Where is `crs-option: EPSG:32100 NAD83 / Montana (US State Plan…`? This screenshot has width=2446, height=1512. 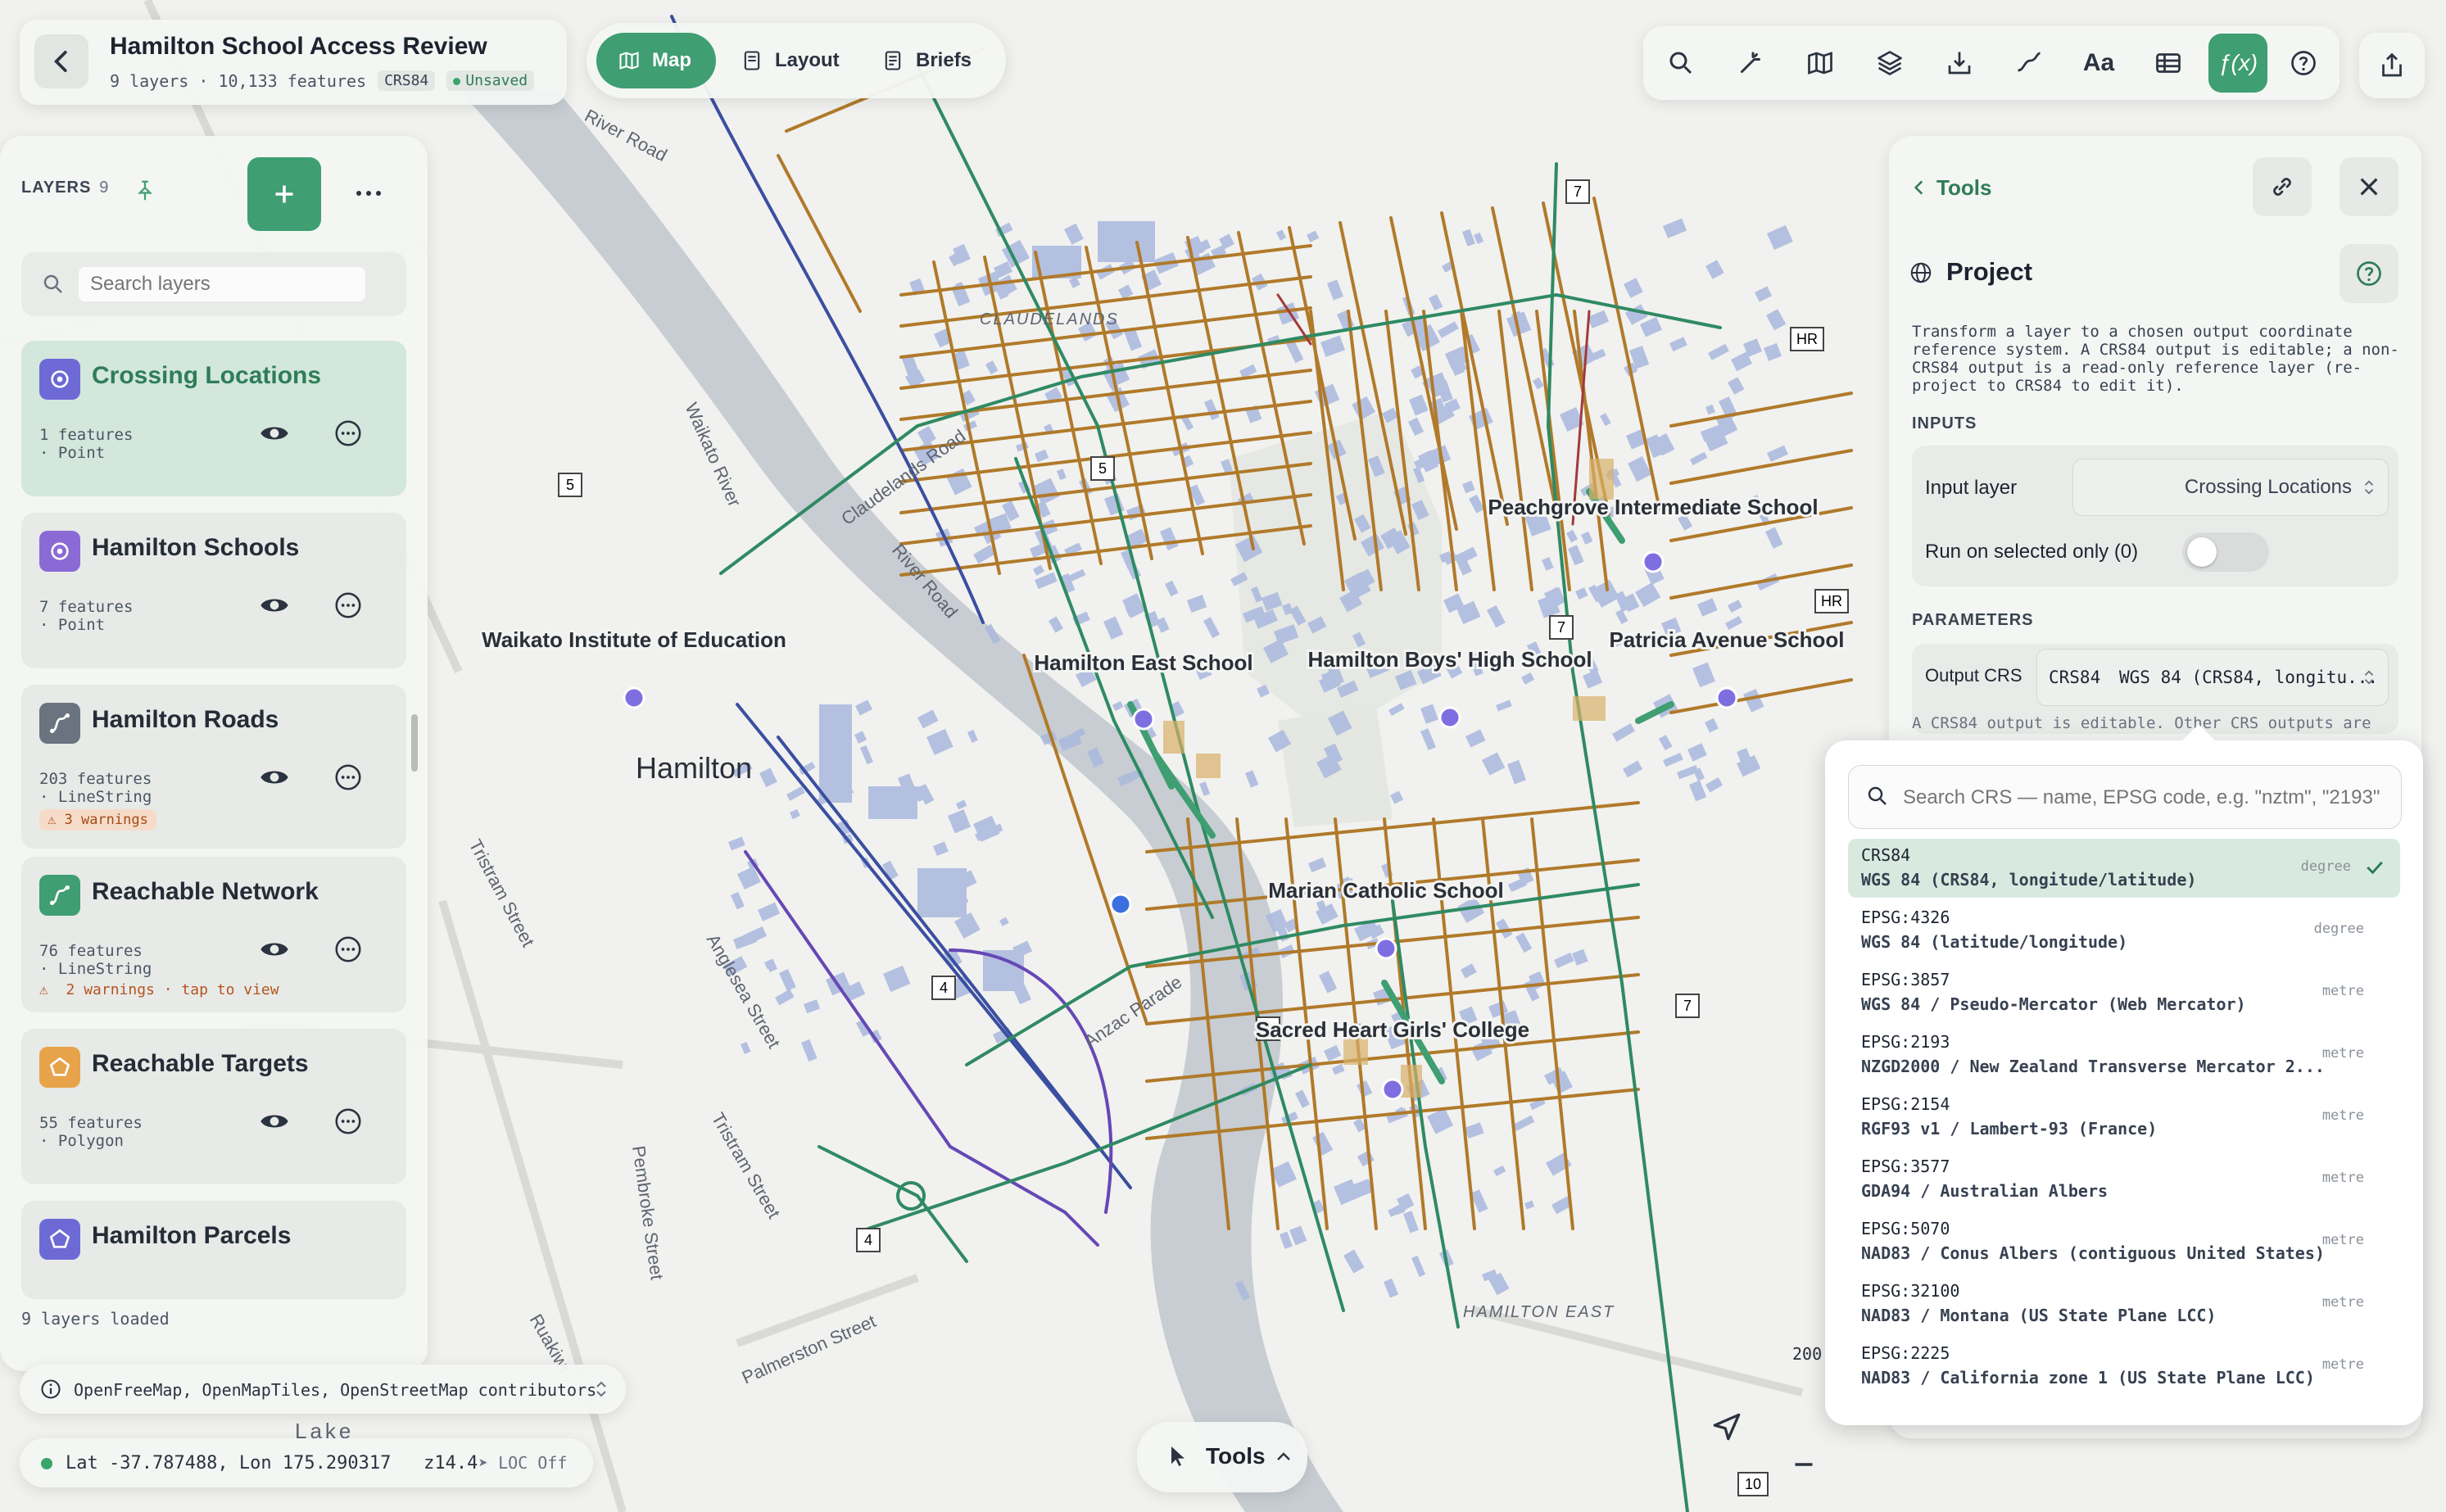 crs-option: EPSG:32100 NAD83 / Montana (US State Plan… is located at coordinates (2124, 1303).